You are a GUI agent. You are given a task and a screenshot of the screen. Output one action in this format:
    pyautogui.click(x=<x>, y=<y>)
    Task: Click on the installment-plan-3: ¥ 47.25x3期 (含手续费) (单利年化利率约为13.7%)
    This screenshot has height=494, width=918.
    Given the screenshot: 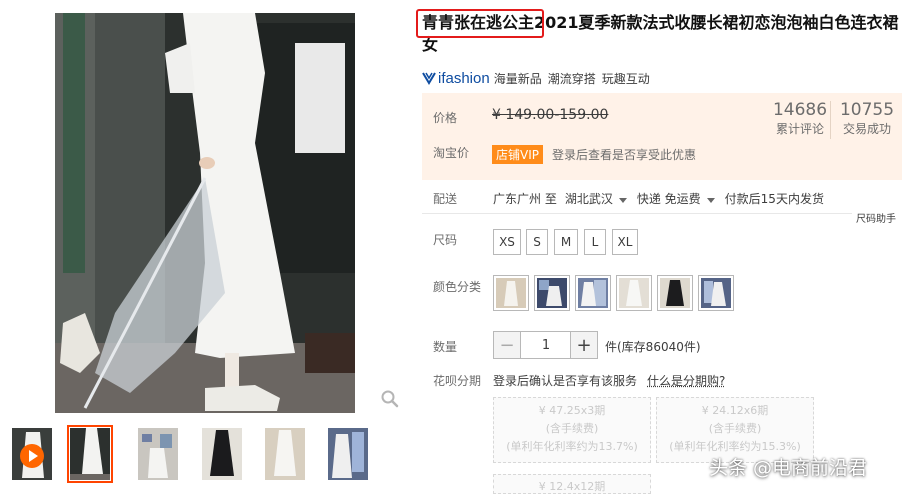 What is the action you would take?
    pyautogui.click(x=572, y=430)
    